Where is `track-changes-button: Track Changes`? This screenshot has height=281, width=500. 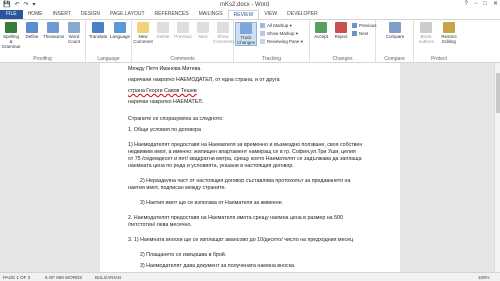 track-changes-button: Track Changes is located at coordinates (246, 34).